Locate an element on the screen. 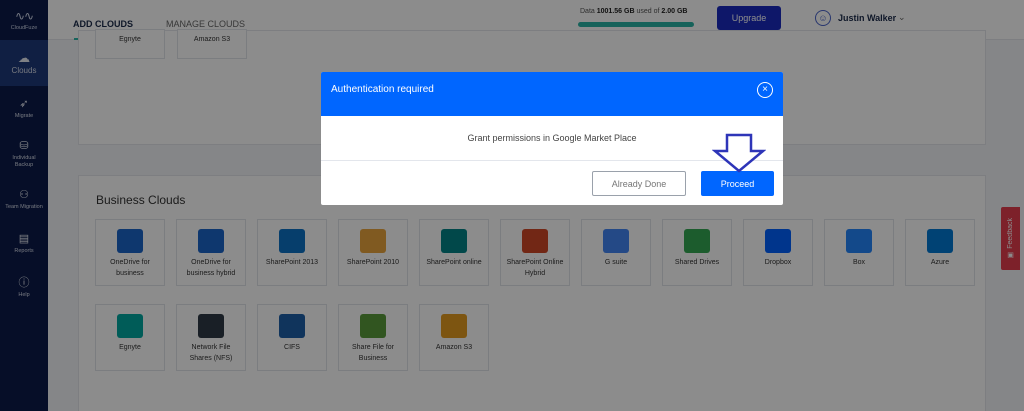  modal-header: Authentication required × is located at coordinates (552, 94).